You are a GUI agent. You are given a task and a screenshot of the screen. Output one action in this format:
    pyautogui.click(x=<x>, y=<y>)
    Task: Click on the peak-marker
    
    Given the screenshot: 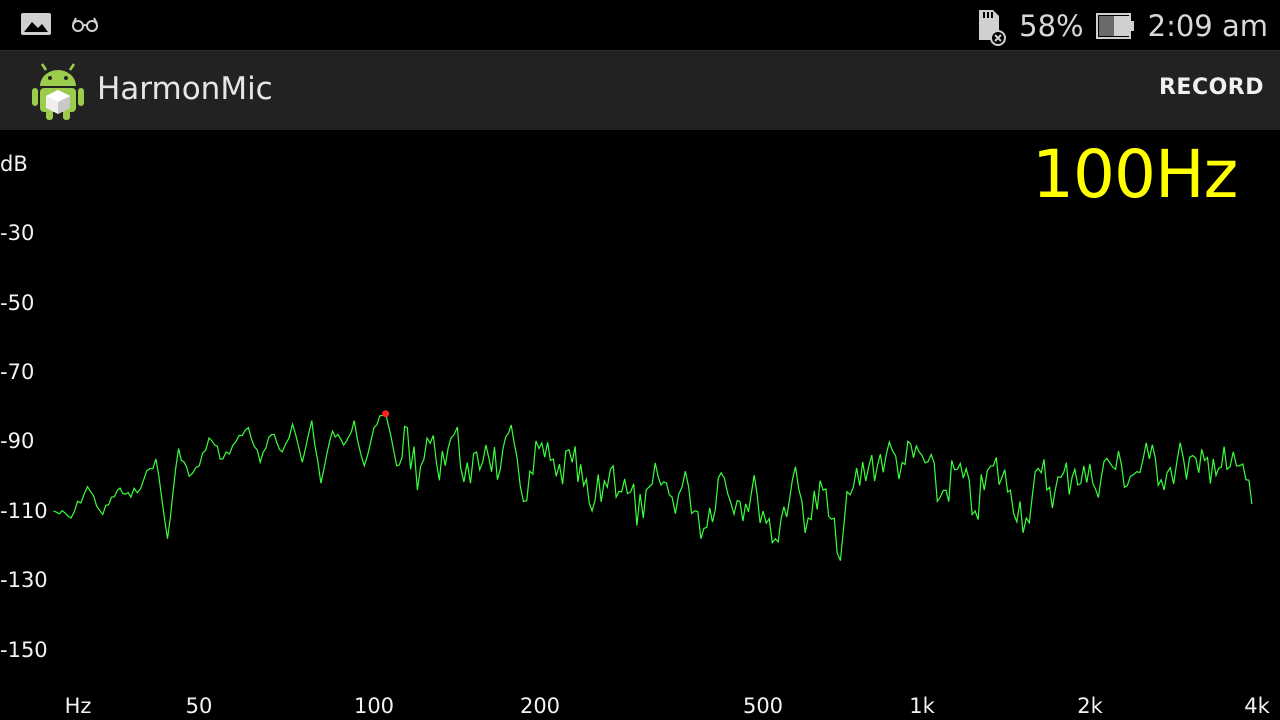 What is the action you would take?
    pyautogui.click(x=386, y=414)
    